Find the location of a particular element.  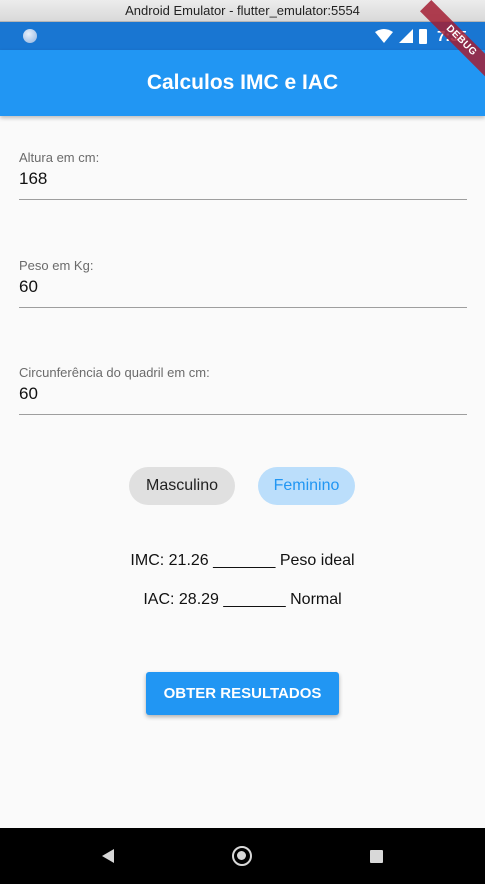

weight-input is located at coordinates (243, 290).